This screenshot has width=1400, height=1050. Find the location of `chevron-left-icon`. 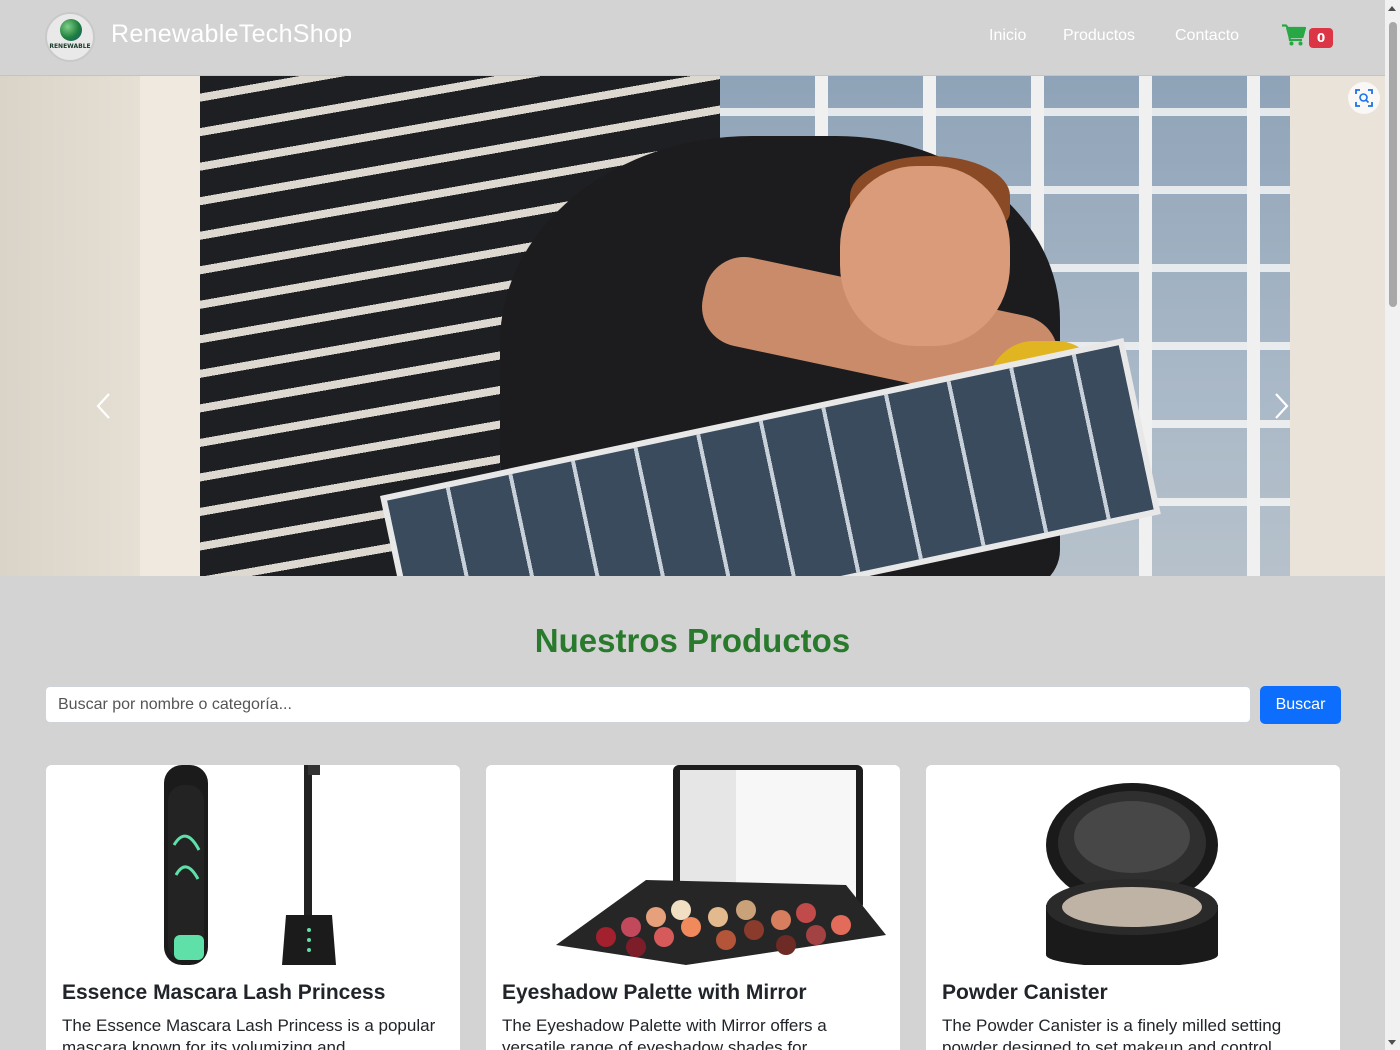

chevron-left-icon is located at coordinates (103, 406).